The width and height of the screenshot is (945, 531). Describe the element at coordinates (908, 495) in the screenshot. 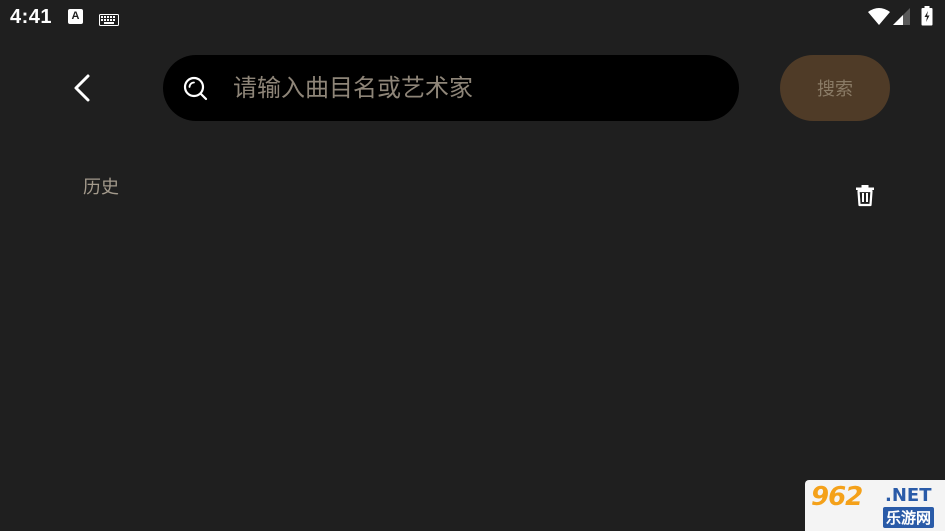

I see `watermark-domain: .NET` at that location.